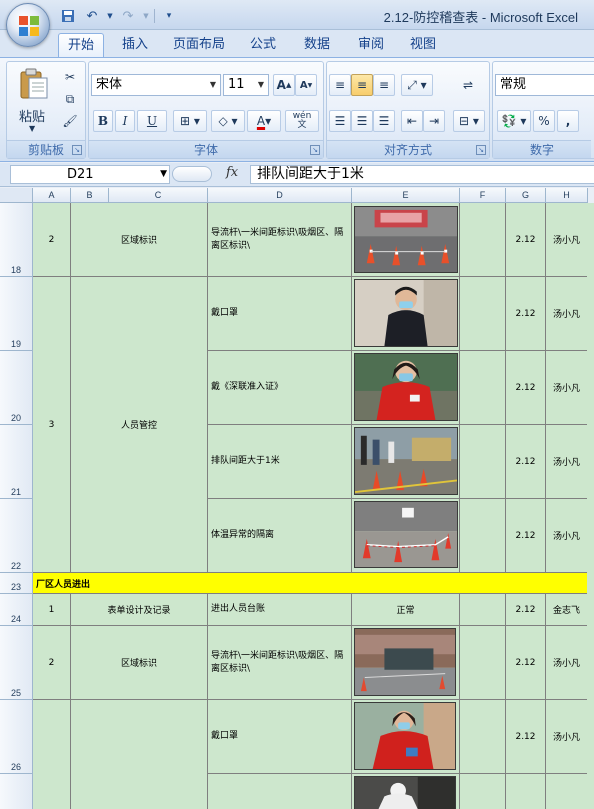 The width and height of the screenshot is (594, 809). Describe the element at coordinates (103, 121) in the screenshot. I see `bold-button: B` at that location.